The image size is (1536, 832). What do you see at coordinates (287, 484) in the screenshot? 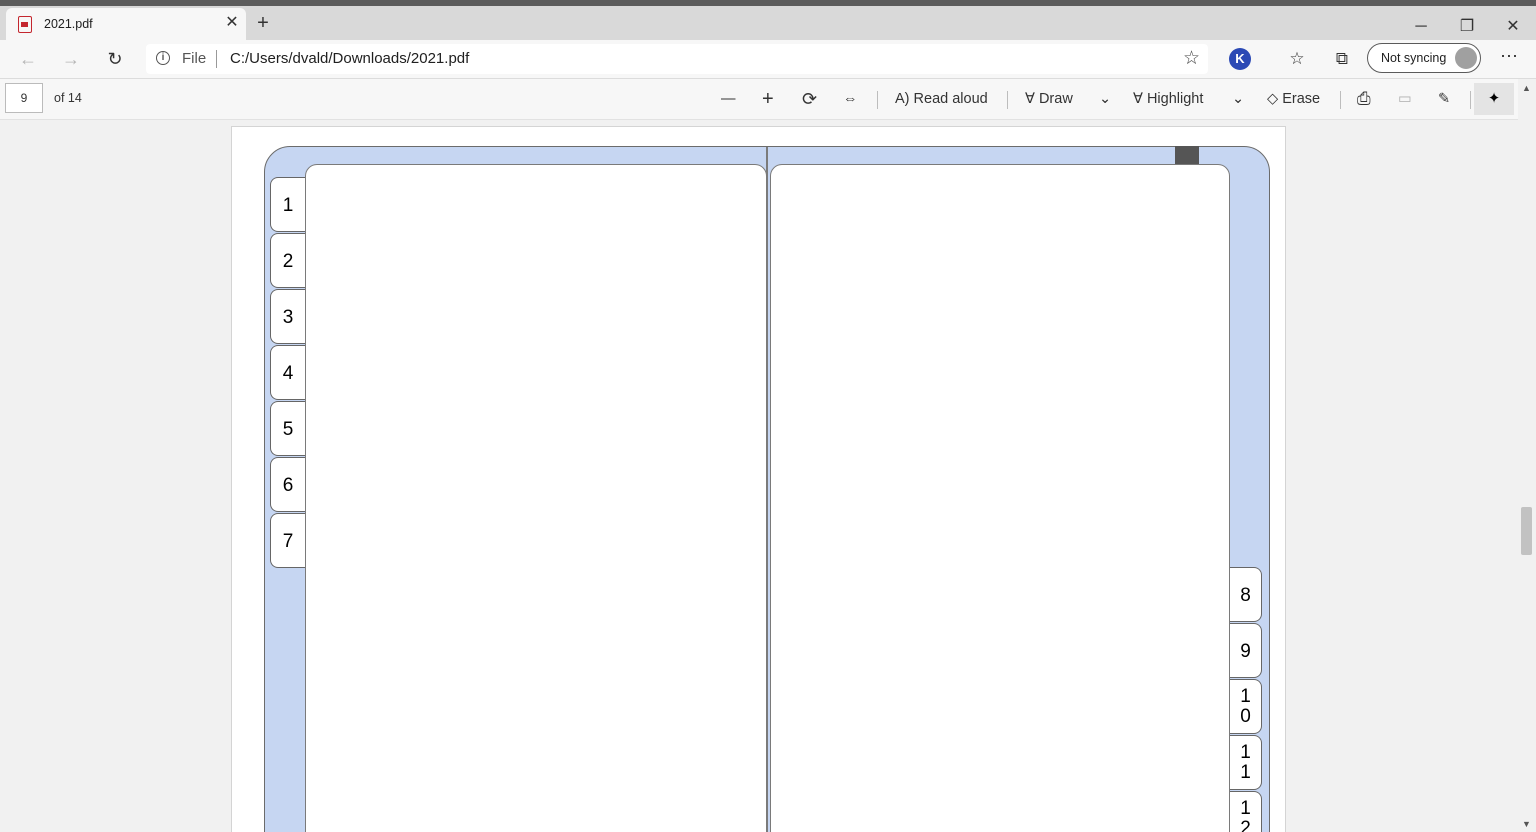
I see `section-tab-6: 6` at bounding box center [287, 484].